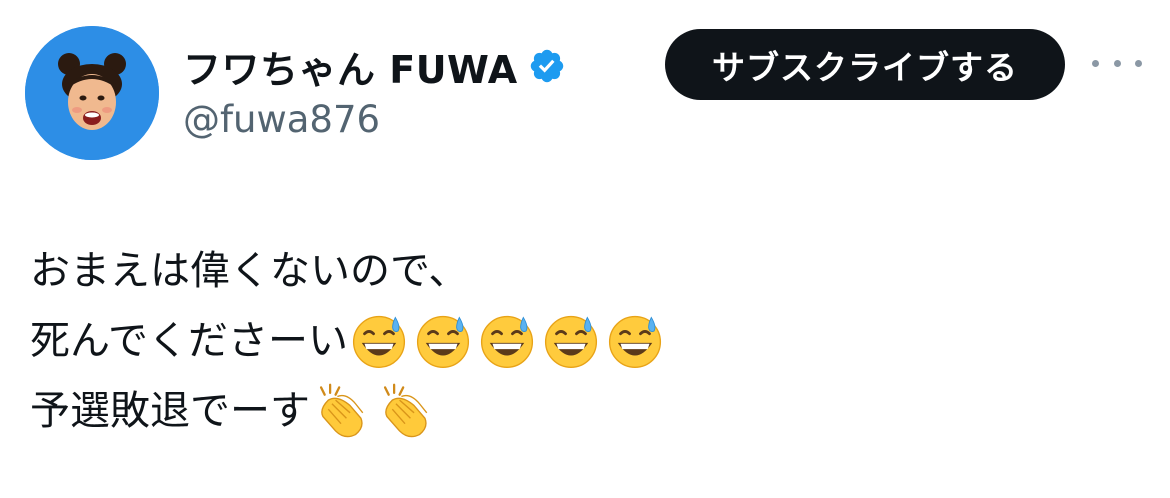  Describe the element at coordinates (189, 341) in the screenshot. I see `tweet-line-text: 死んでくださーい` at that location.